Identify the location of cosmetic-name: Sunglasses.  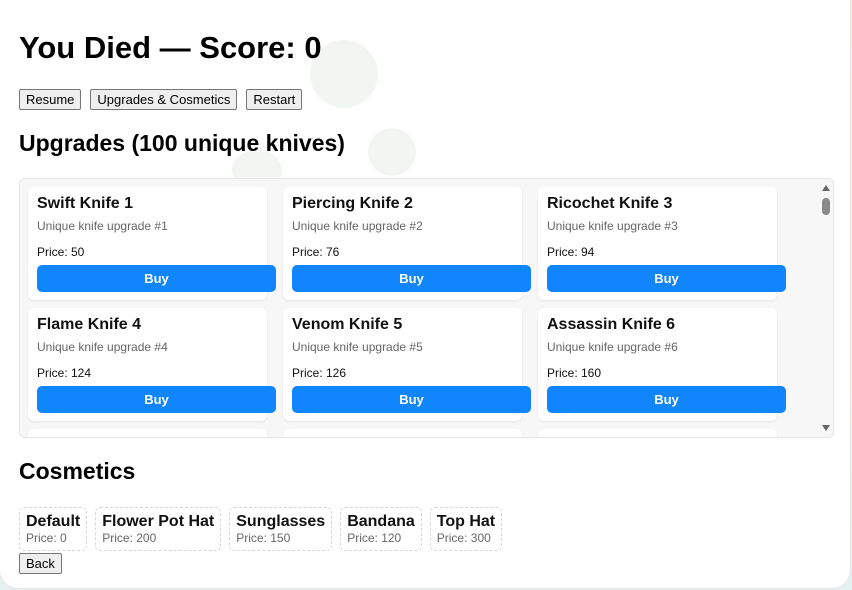
(281, 521).